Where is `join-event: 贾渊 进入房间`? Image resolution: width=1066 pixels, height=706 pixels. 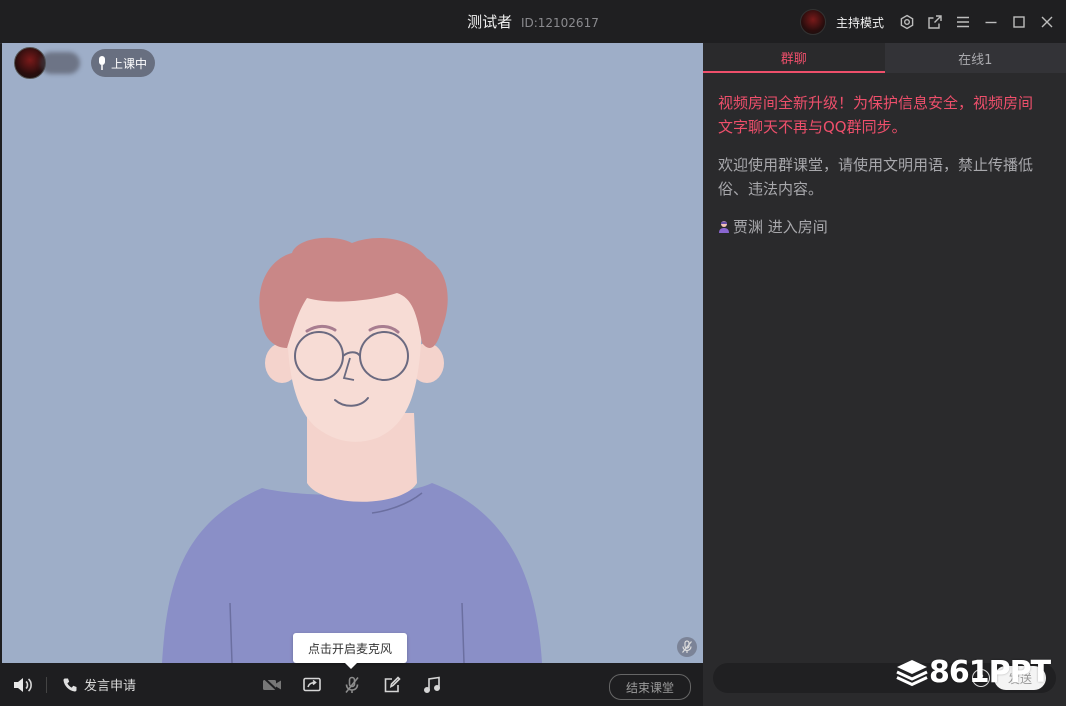
join-event: 贾渊 进入房间 is located at coordinates (881, 227).